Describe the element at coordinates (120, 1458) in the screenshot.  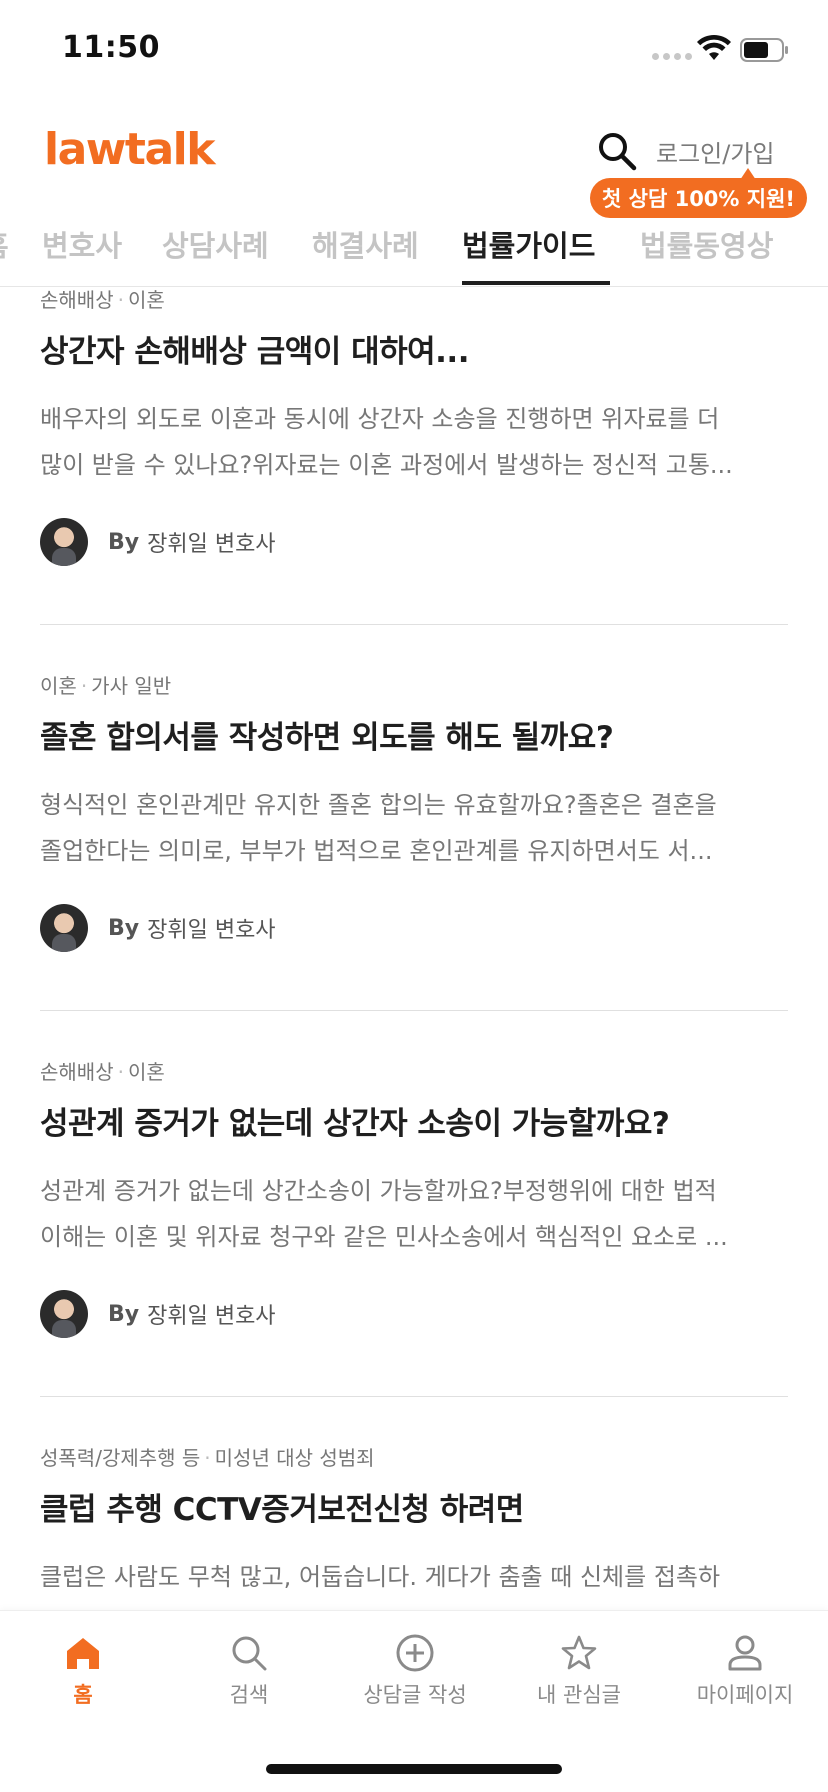
I see `category-label: 성폭력/강제추행 등` at that location.